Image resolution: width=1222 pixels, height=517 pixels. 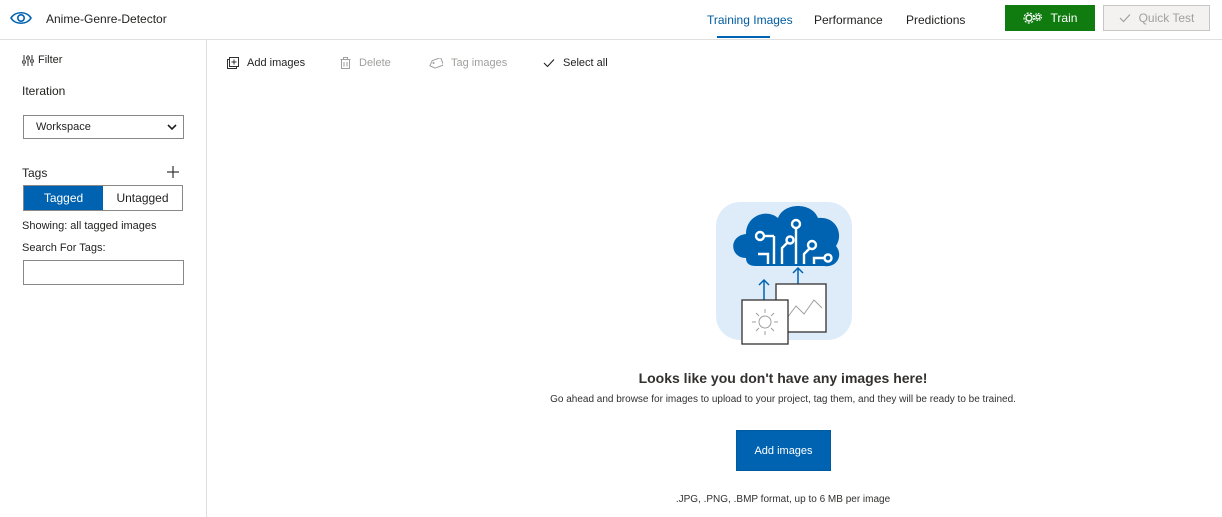 What do you see at coordinates (848, 20) in the screenshot?
I see `tab-performance: Performance` at bounding box center [848, 20].